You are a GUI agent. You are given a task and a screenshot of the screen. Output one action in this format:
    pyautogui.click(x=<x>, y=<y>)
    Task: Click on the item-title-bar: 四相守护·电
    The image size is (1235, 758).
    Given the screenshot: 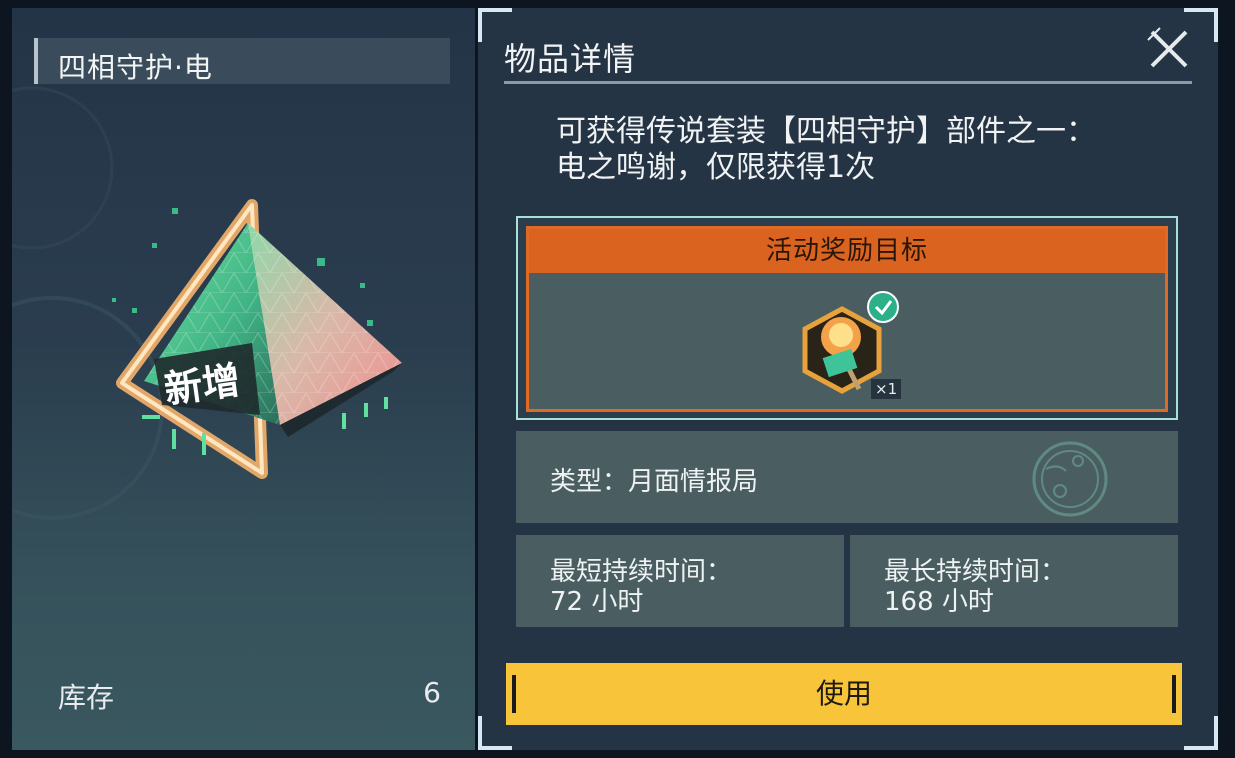 What is the action you would take?
    pyautogui.click(x=242, y=61)
    